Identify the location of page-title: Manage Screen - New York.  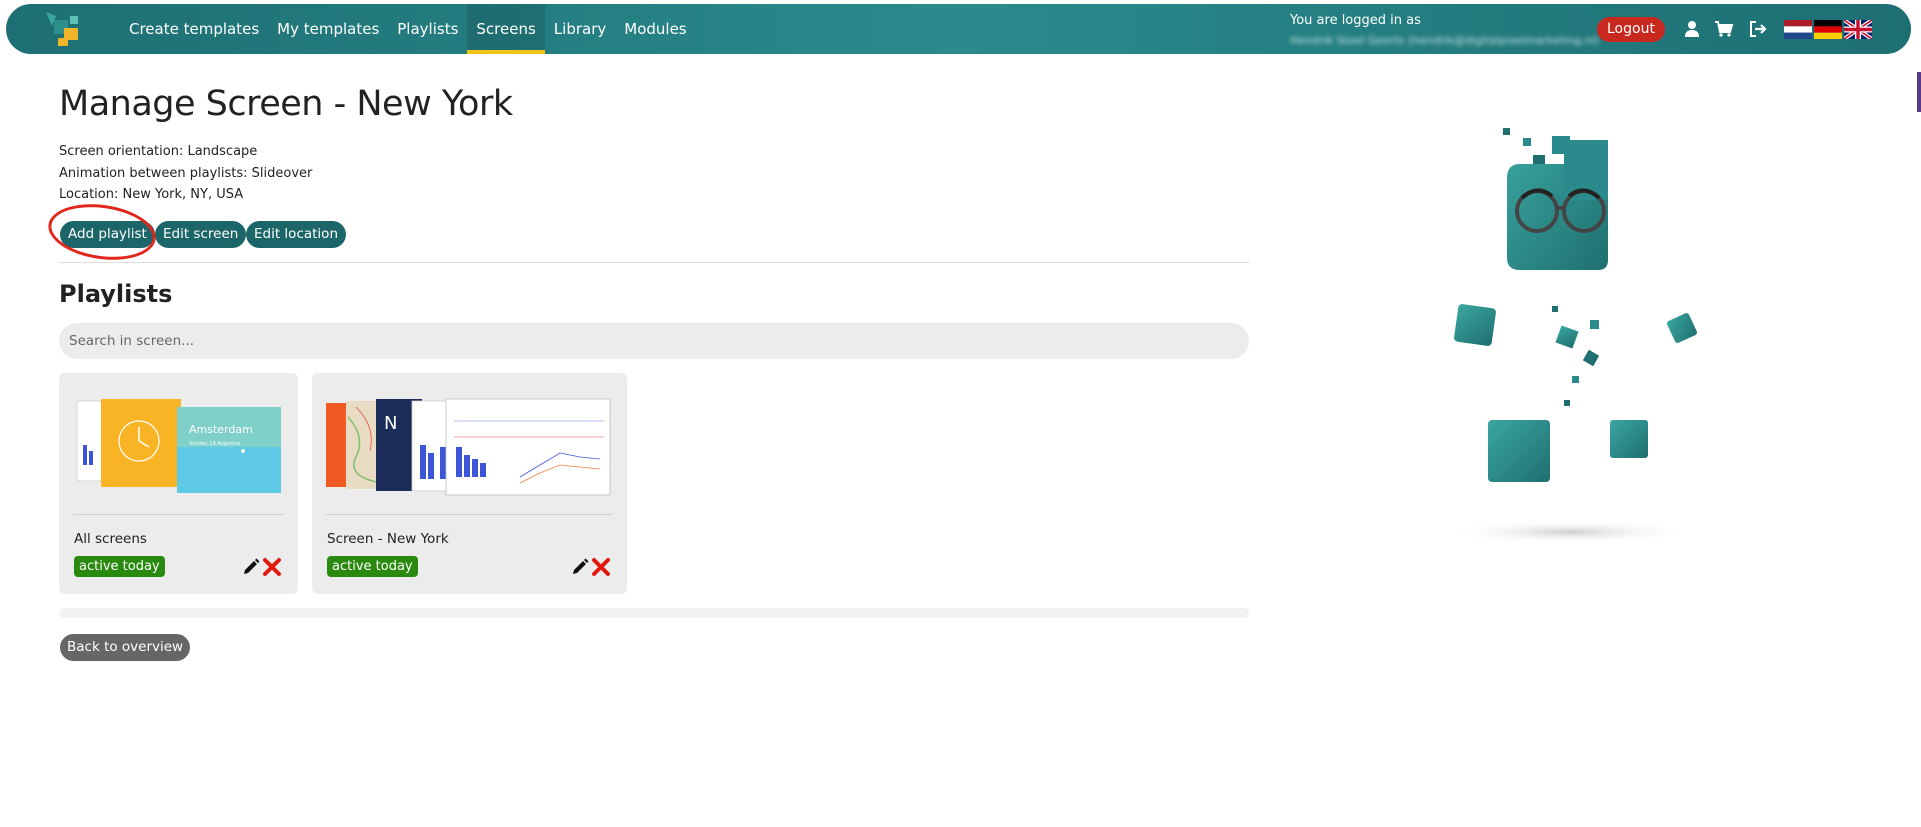
(286, 104).